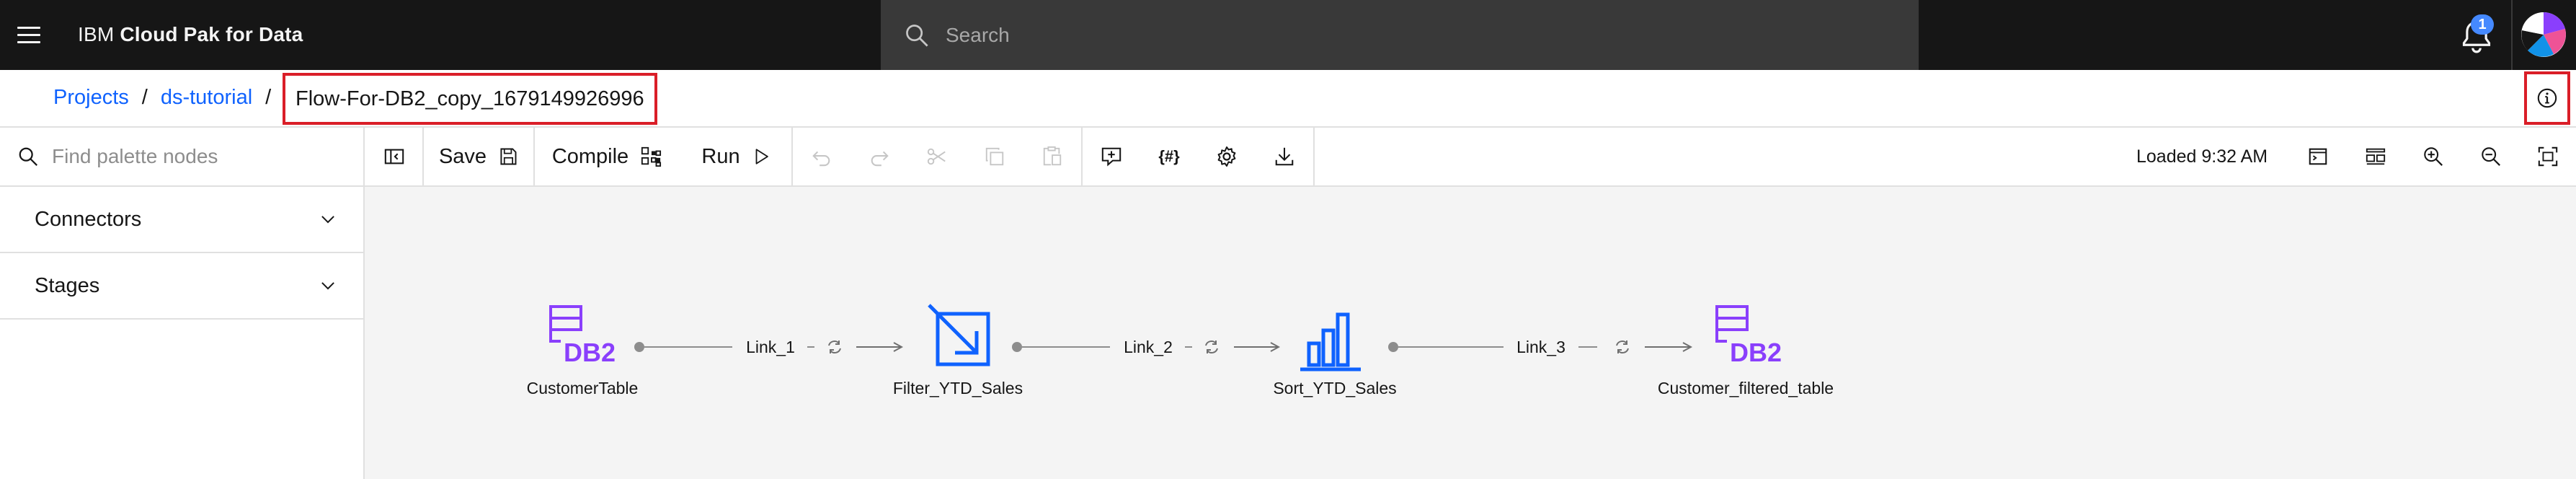 The height and width of the screenshot is (479, 2576). I want to click on terminal-button, so click(2318, 156).